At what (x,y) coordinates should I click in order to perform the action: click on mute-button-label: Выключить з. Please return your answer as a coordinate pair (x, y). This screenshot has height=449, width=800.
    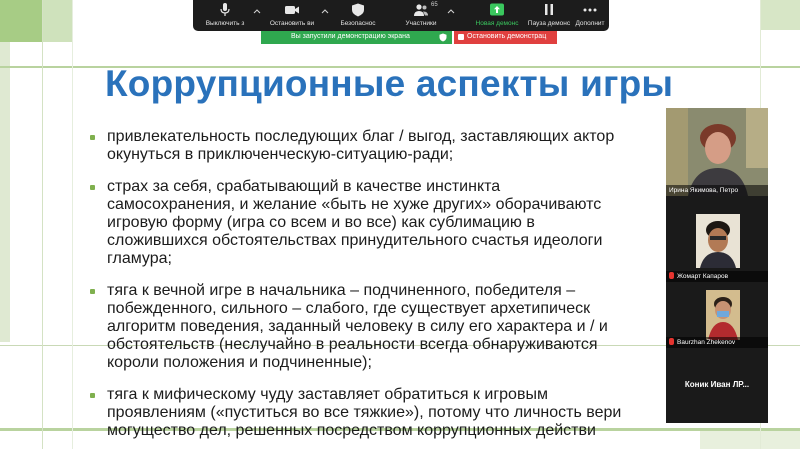
    Looking at the image, I should click on (225, 23).